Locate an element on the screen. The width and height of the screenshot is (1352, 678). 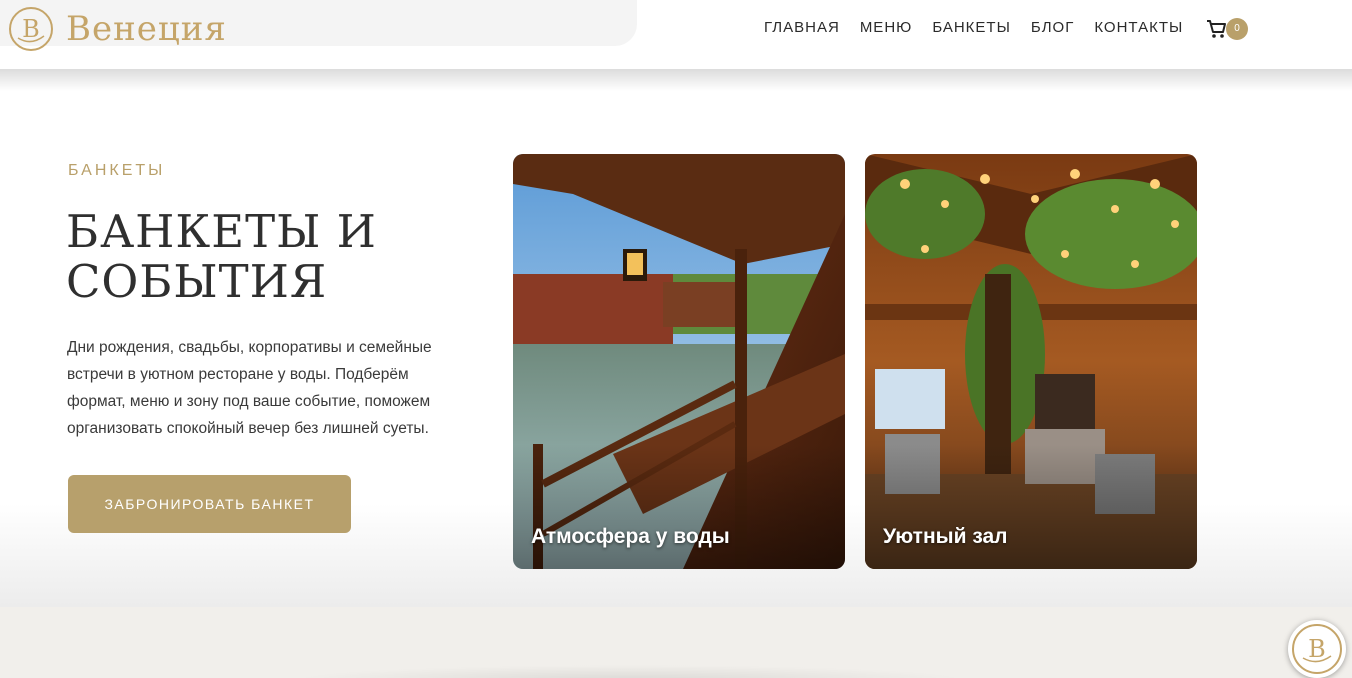
nav-banquets: БАНКЕТЫ is located at coordinates (971, 28).